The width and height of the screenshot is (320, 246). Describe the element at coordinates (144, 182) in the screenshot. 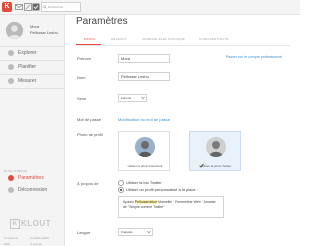

I see `bio-twitter-label: Utiliser la bio Twitter` at that location.